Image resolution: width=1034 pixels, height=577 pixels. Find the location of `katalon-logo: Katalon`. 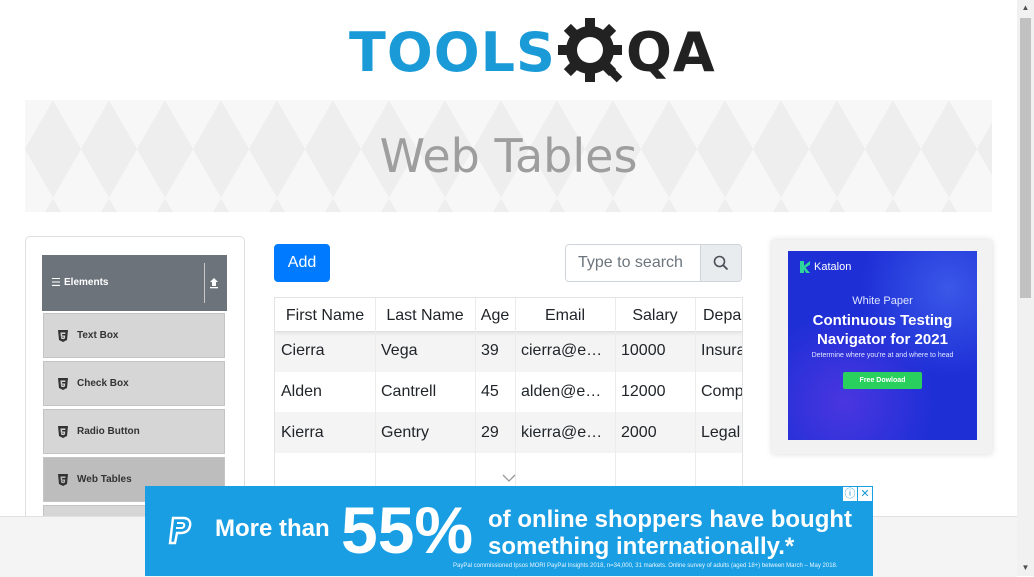

katalon-logo: Katalon is located at coordinates (825, 267).